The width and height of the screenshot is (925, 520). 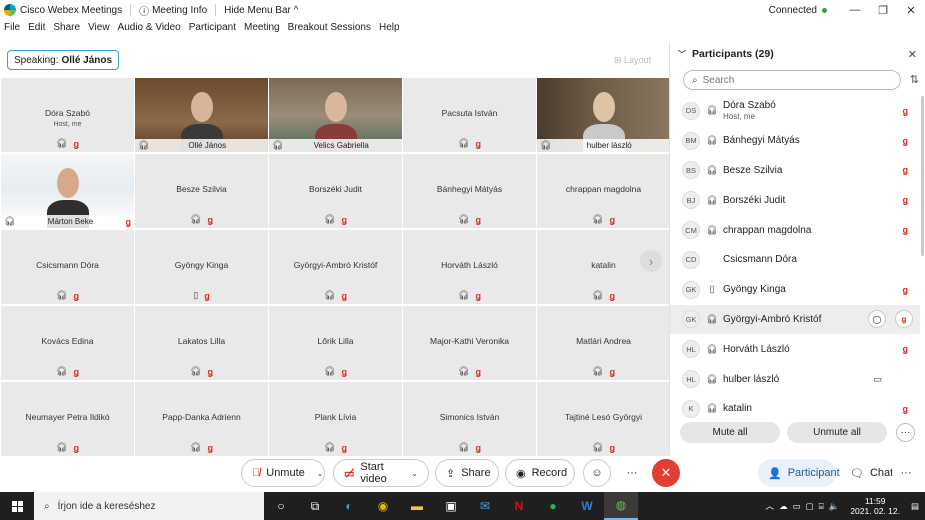 I want to click on edge-icon: ◐, so click(x=349, y=506).